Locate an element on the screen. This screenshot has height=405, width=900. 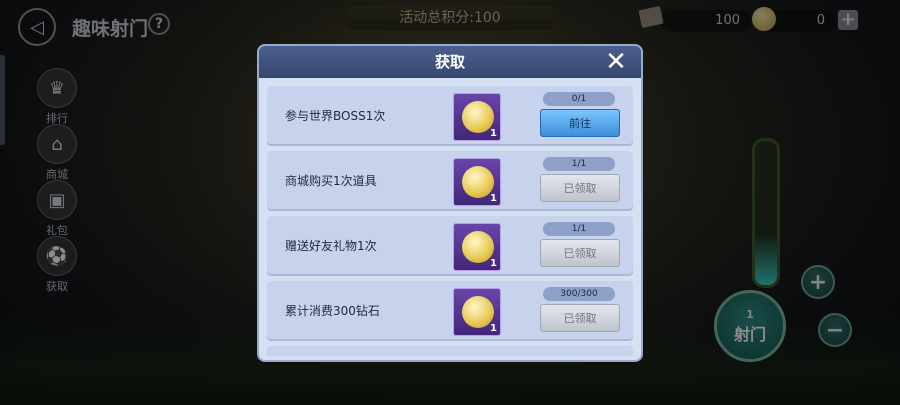
dialog-title: 获取 is located at coordinates (449, 62).